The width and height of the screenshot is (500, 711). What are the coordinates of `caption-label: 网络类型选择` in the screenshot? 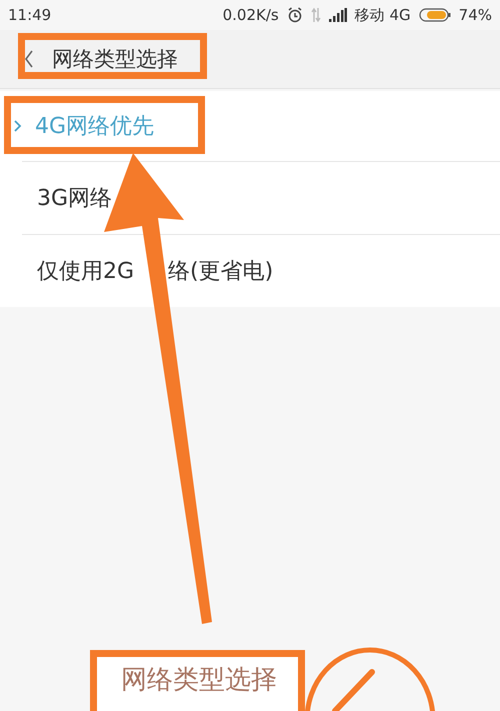 It's located at (197, 680).